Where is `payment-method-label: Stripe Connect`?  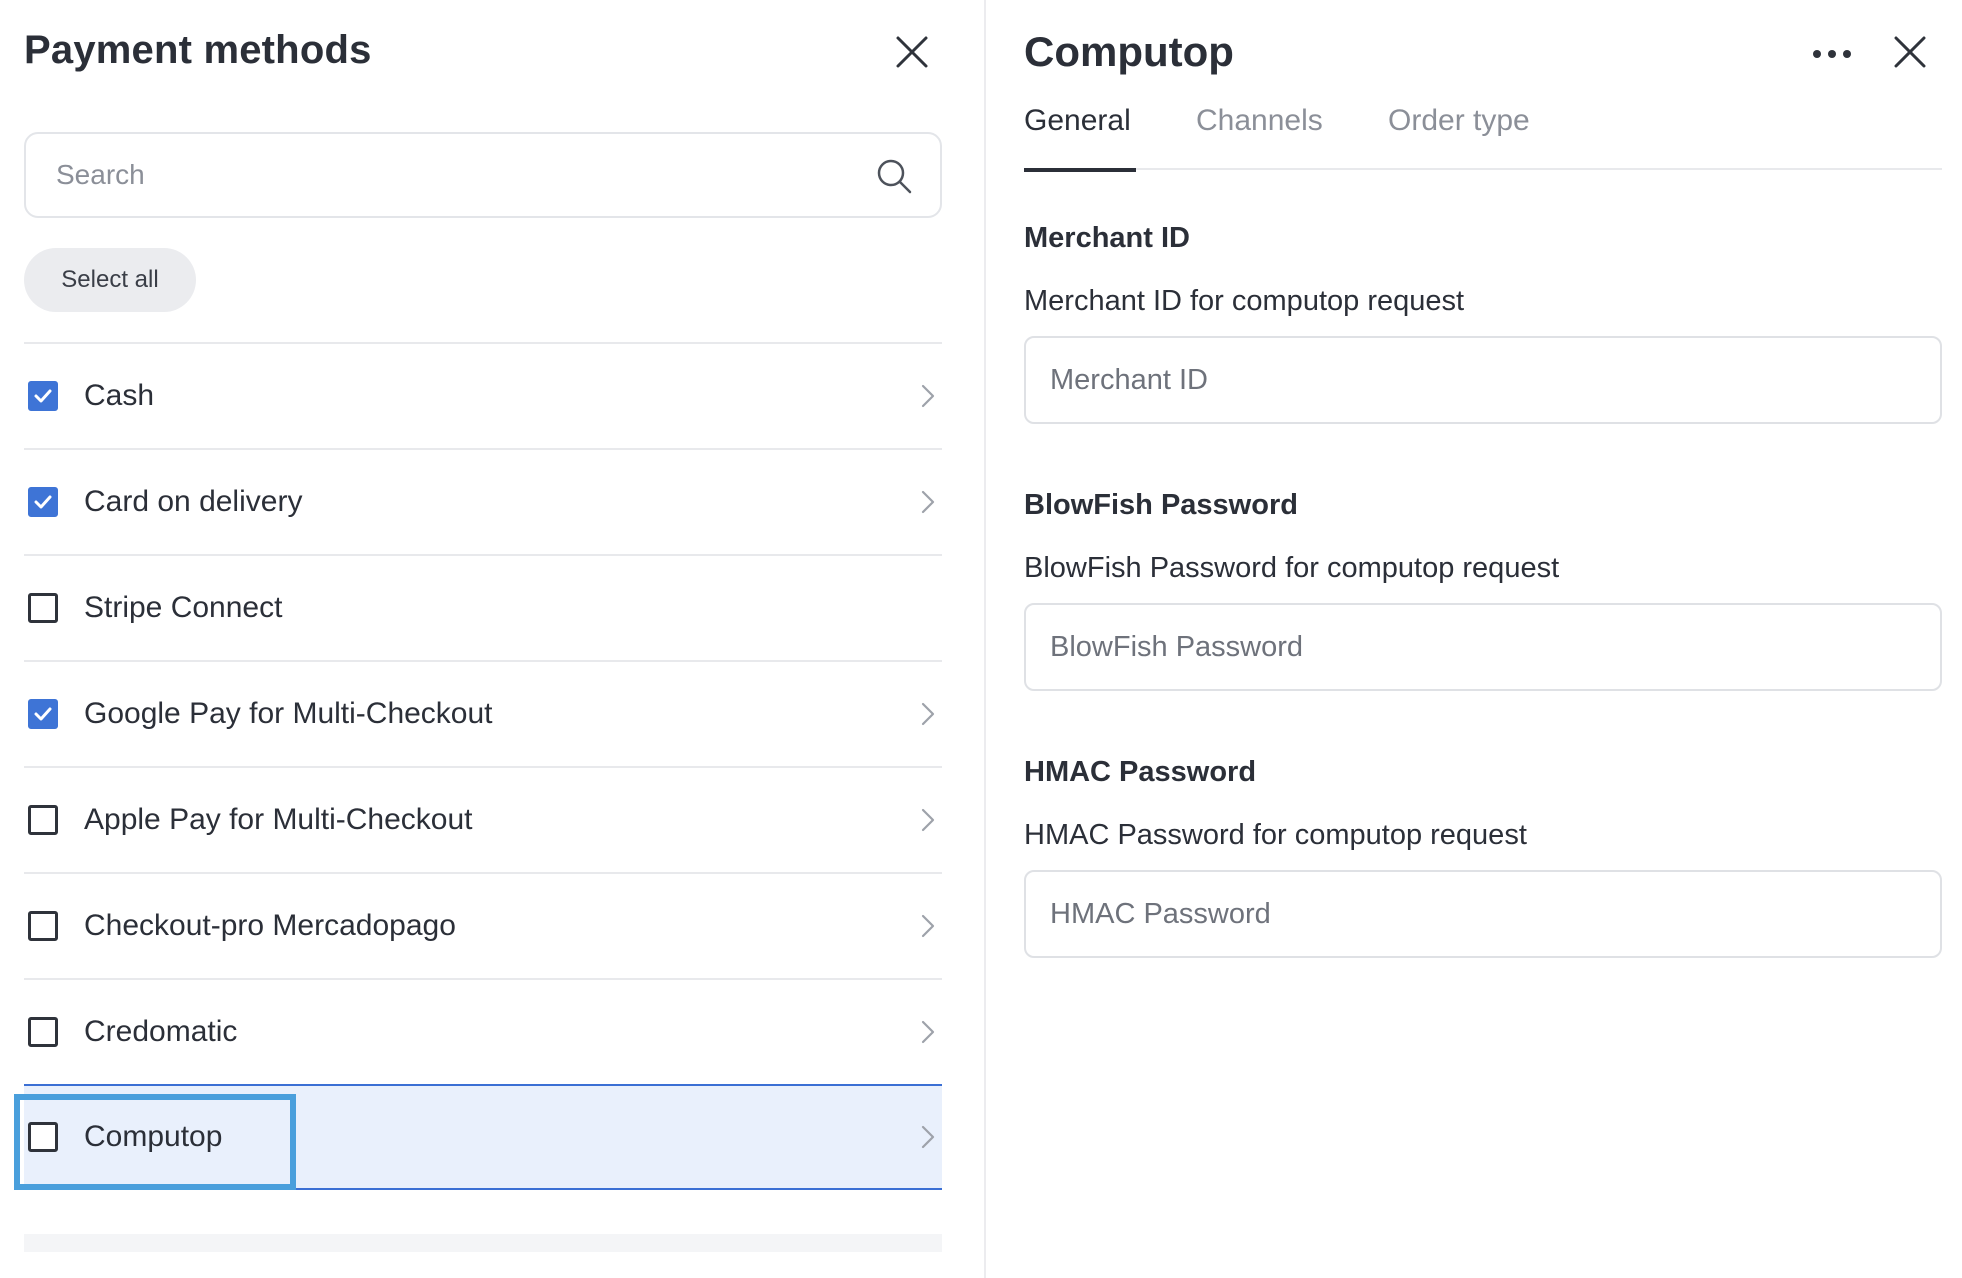 payment-method-label: Stripe Connect is located at coordinates (183, 607).